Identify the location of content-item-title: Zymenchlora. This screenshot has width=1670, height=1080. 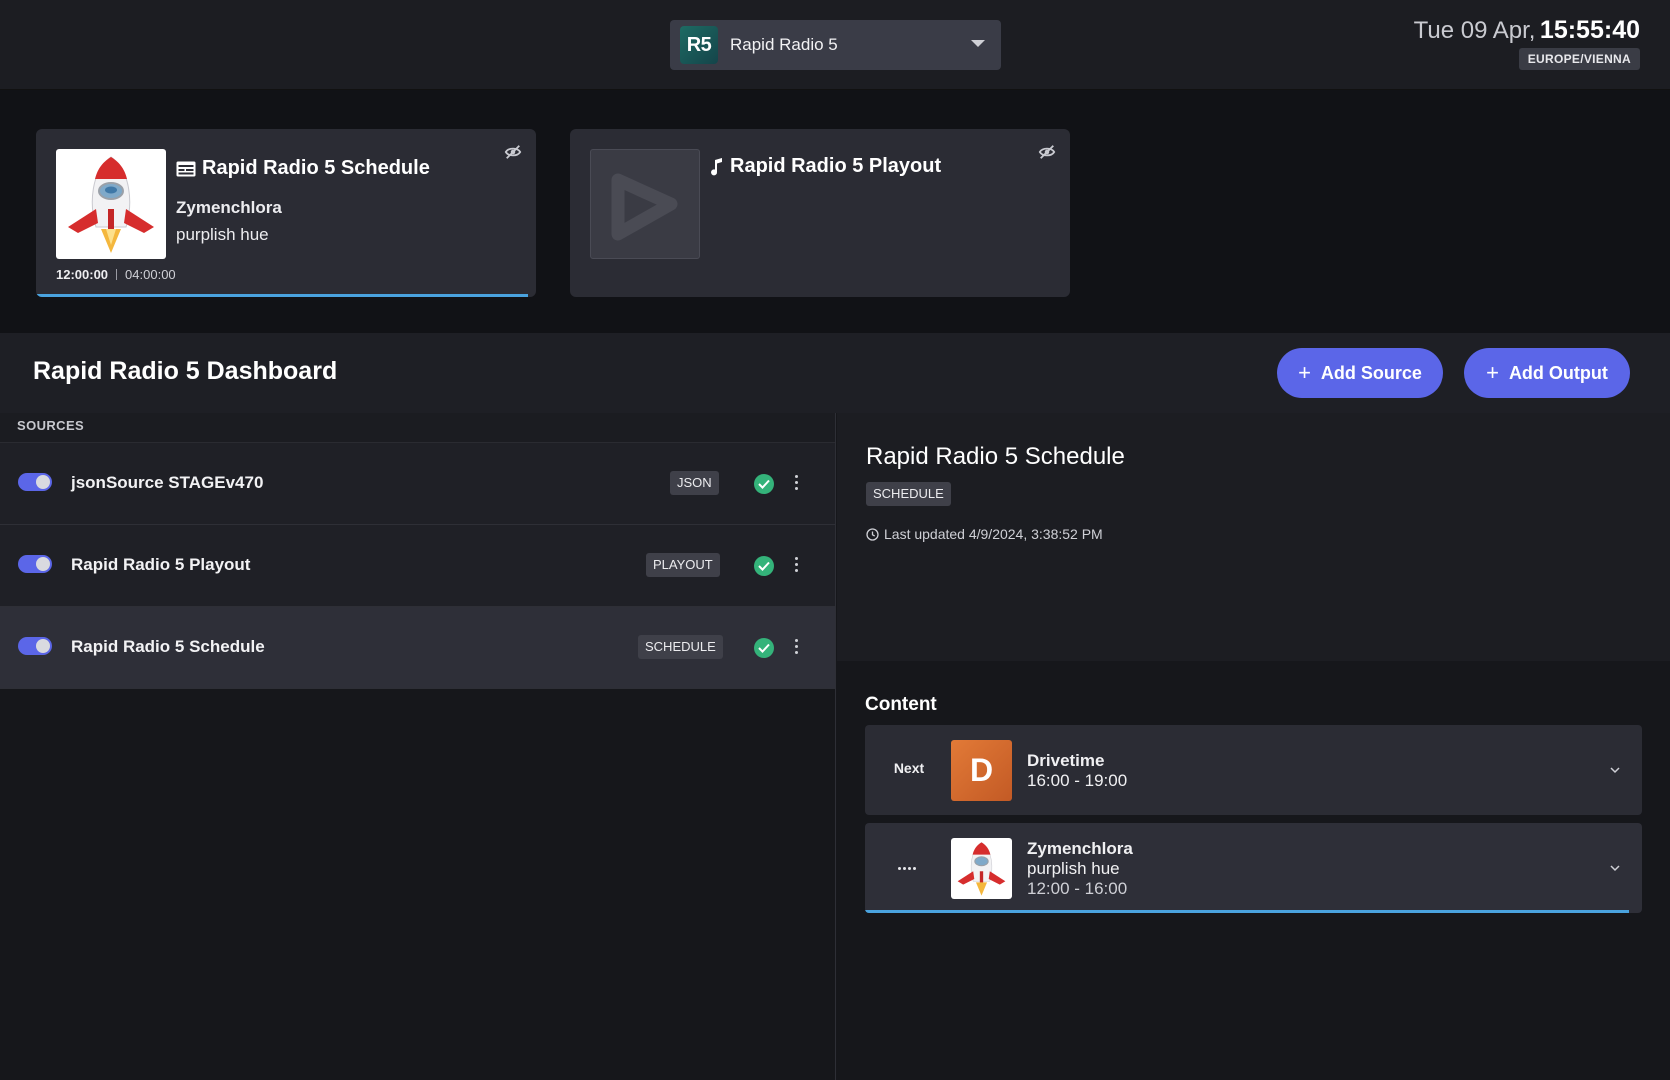
(1080, 848).